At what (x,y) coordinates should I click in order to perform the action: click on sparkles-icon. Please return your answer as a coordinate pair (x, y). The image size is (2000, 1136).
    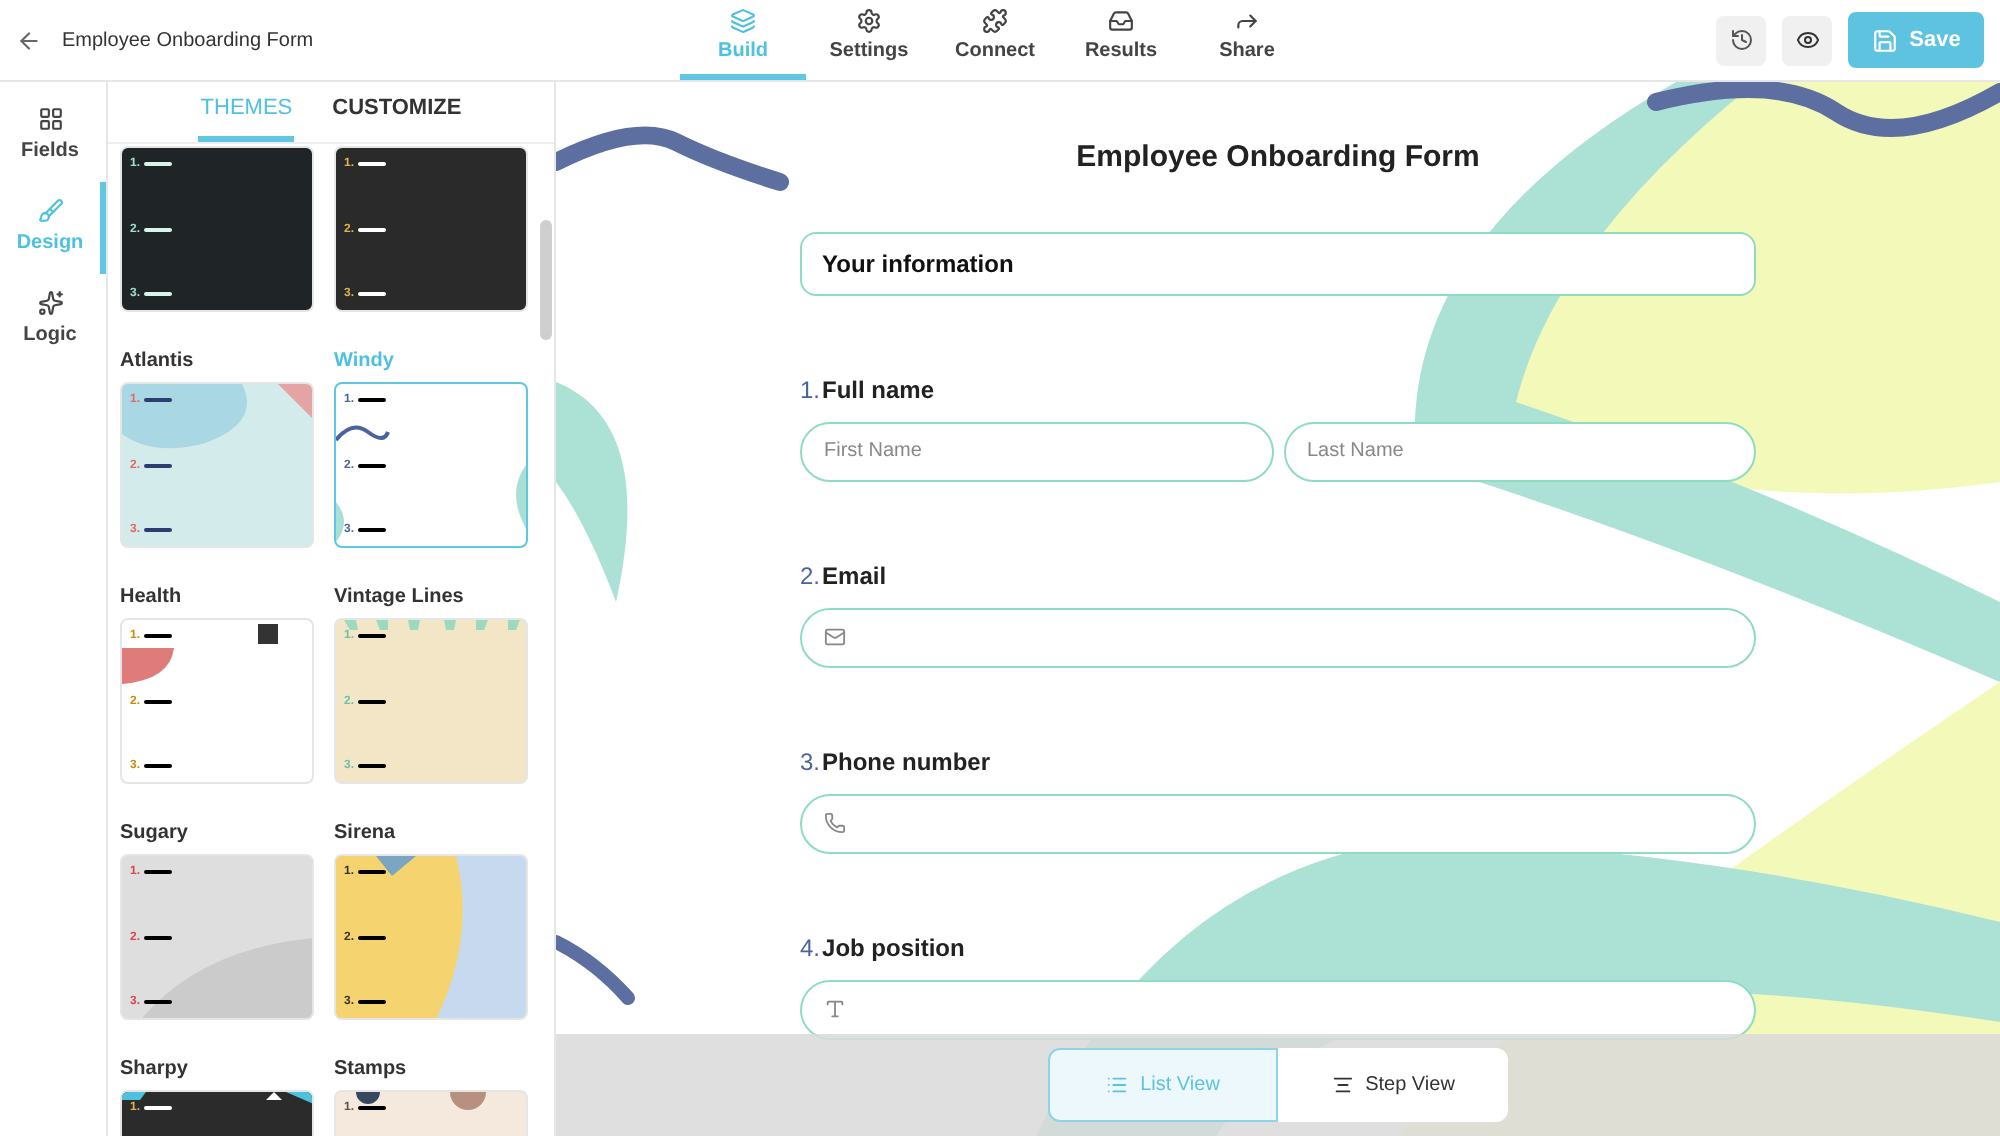
    Looking at the image, I should click on (50, 303).